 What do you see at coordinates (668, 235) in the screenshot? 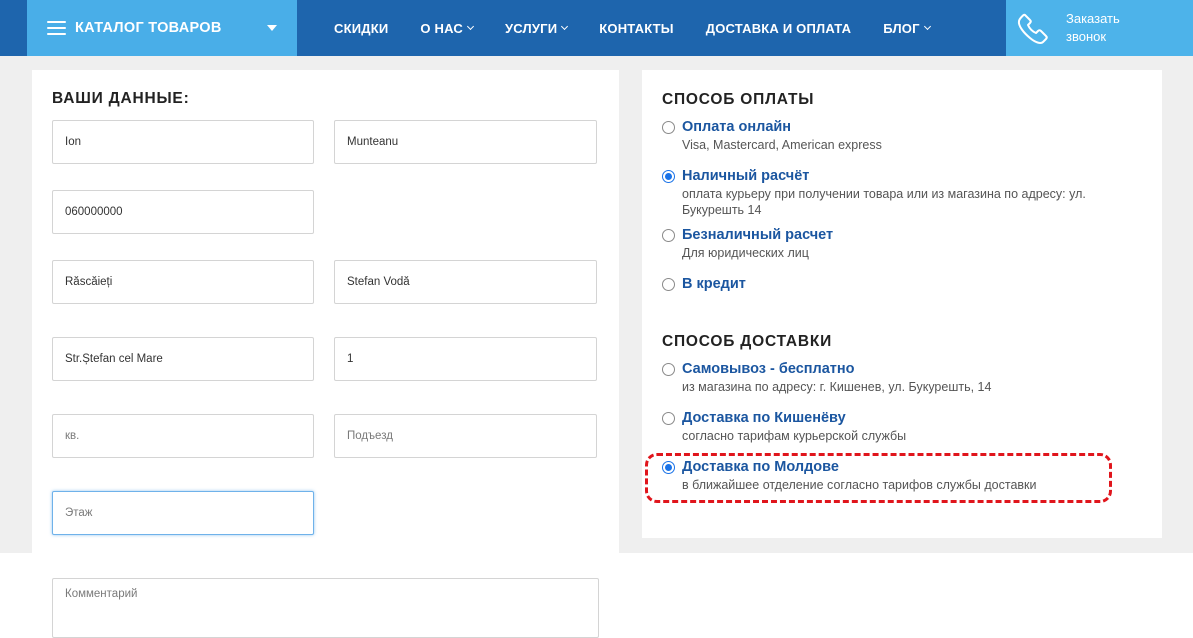
I see `radio-payment-bank-transfer` at bounding box center [668, 235].